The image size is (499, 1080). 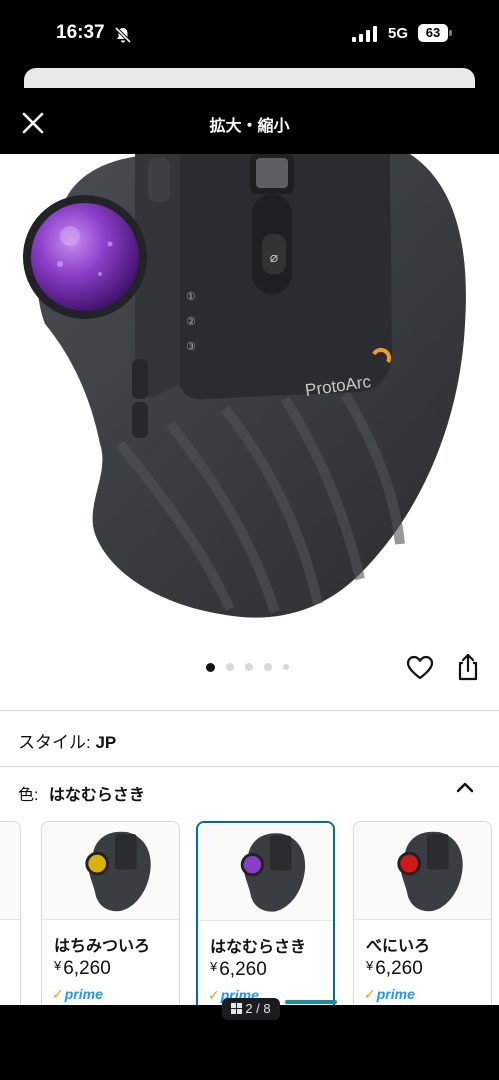 I want to click on heart-icon, so click(x=420, y=668).